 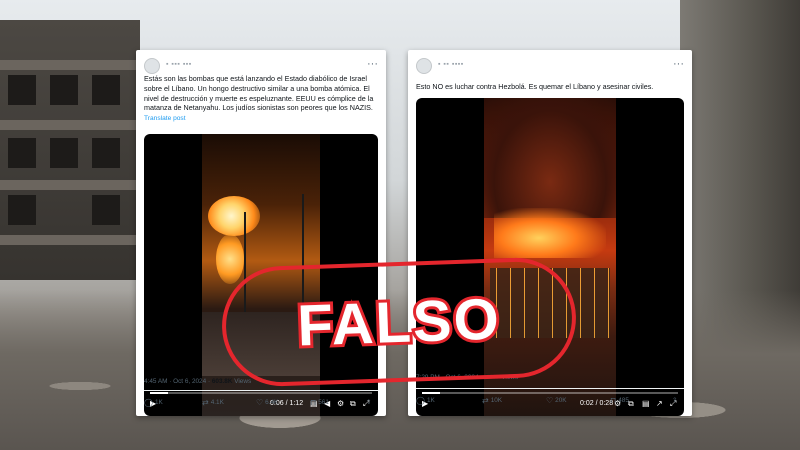 I want to click on views-label: Views, so click(x=242, y=381).